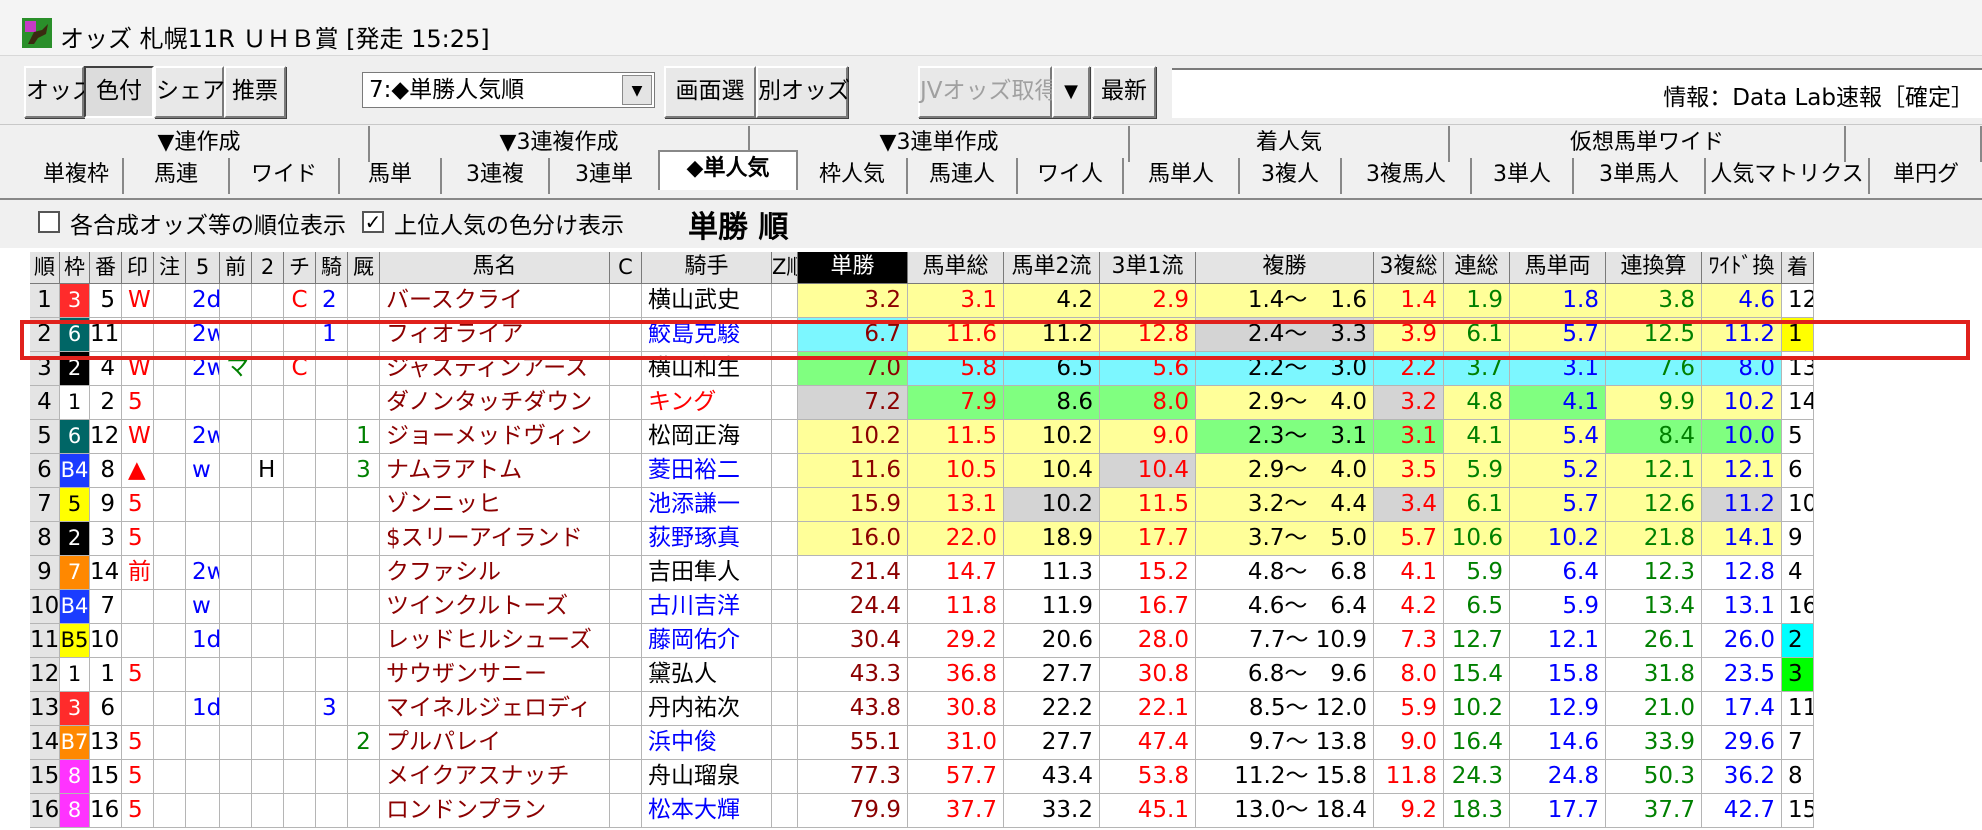 The image size is (1982, 830). Describe the element at coordinates (495, 675) in the screenshot. I see `horse-name-cell: サウザンサニー` at that location.